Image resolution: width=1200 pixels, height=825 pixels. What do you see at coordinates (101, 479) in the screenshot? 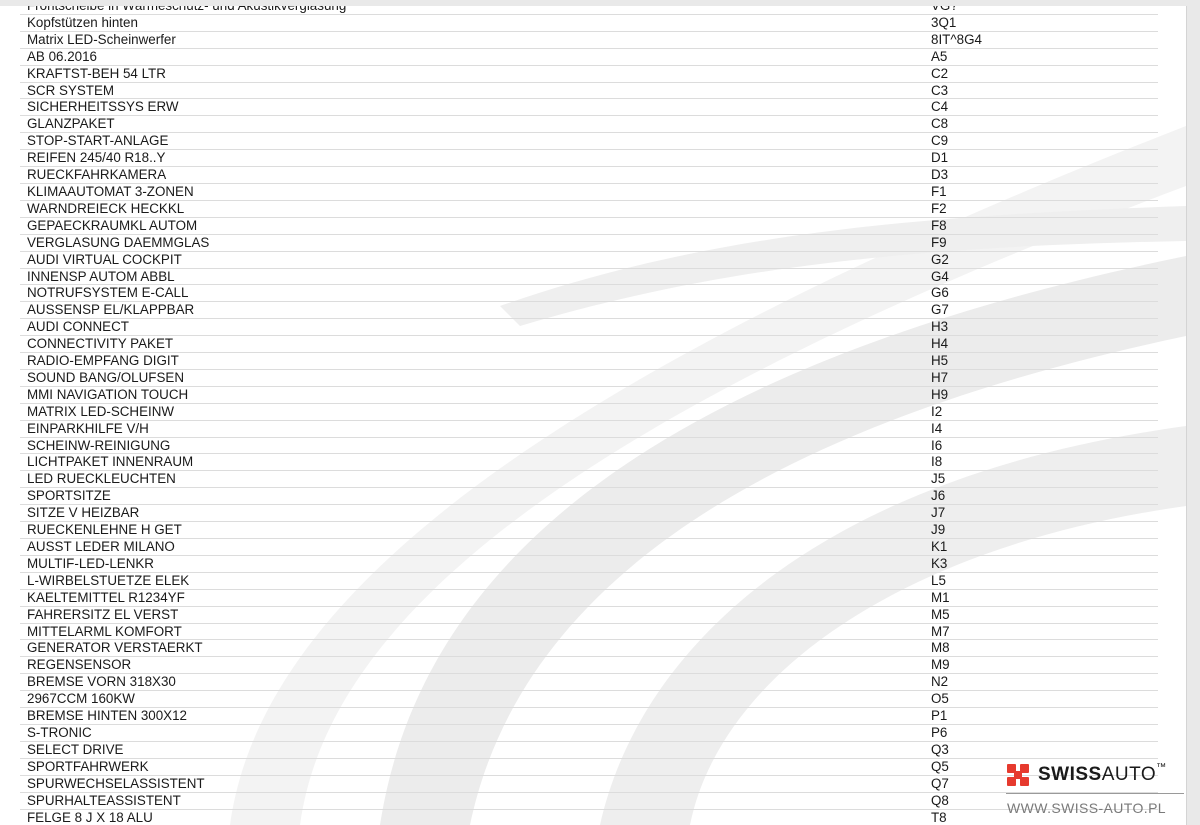
I see `equipment-name: LED RUECKLEUCHTEN` at bounding box center [101, 479].